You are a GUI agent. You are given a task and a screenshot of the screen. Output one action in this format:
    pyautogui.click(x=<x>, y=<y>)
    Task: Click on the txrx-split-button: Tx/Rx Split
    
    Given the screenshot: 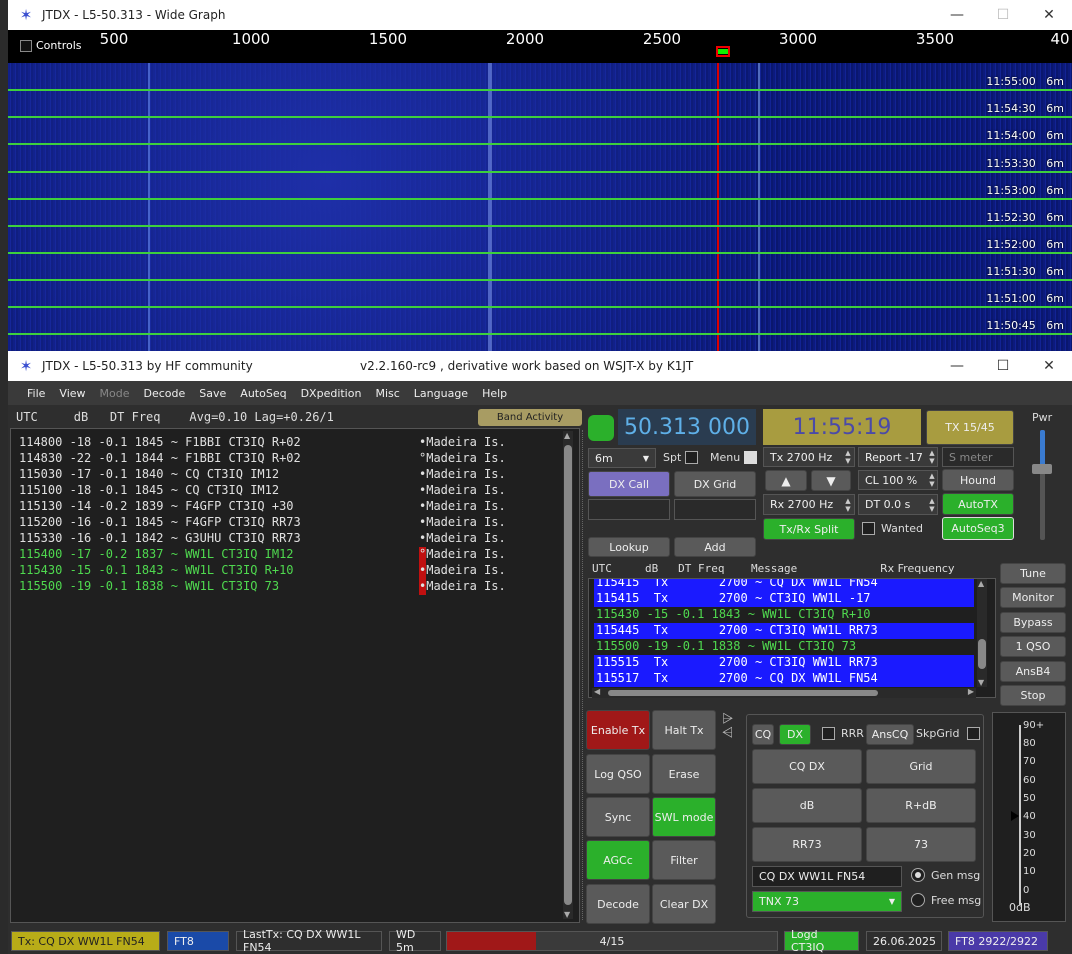 What is the action you would take?
    pyautogui.click(x=809, y=529)
    